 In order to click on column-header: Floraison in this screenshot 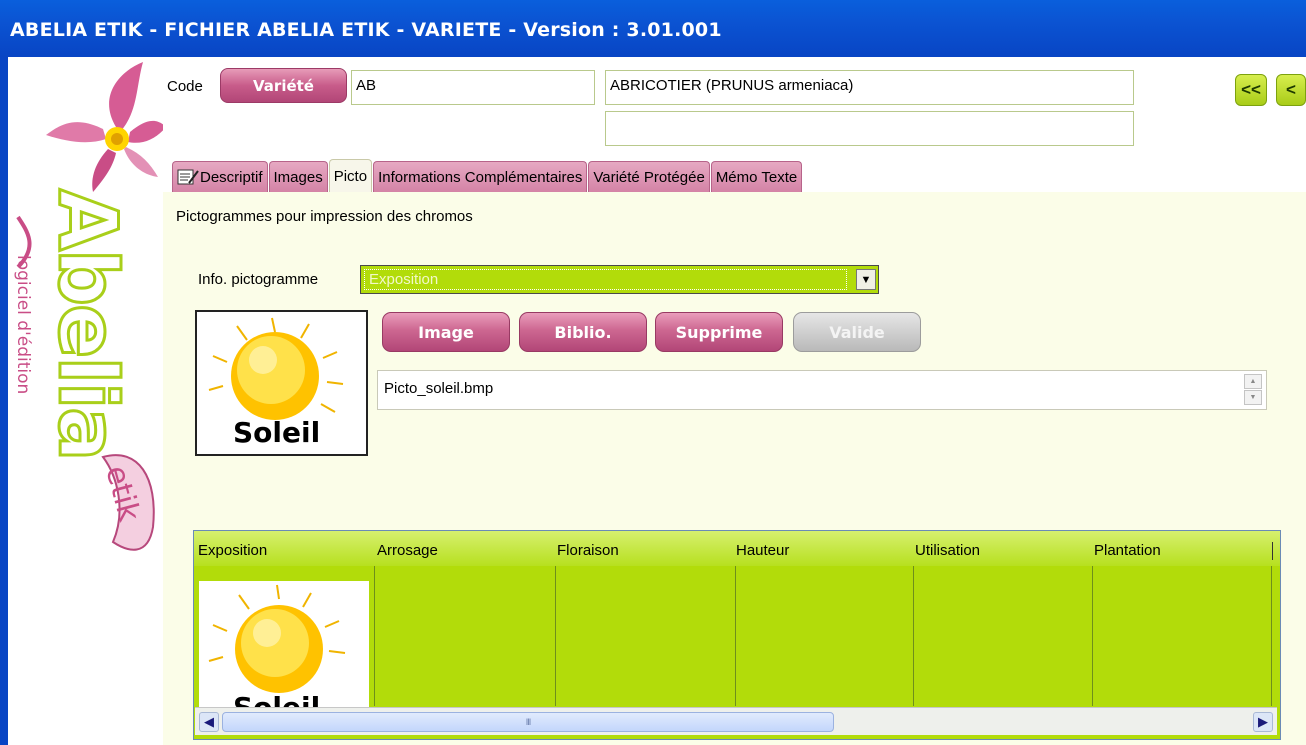, I will do `click(588, 550)`.